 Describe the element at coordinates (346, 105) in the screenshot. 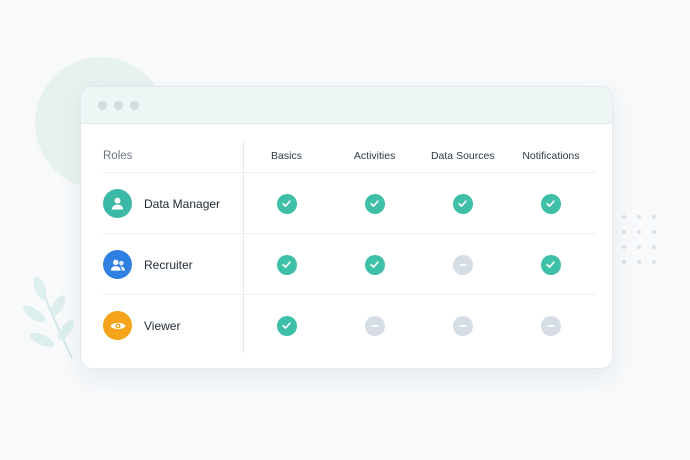

I see `window-titlebar` at that location.